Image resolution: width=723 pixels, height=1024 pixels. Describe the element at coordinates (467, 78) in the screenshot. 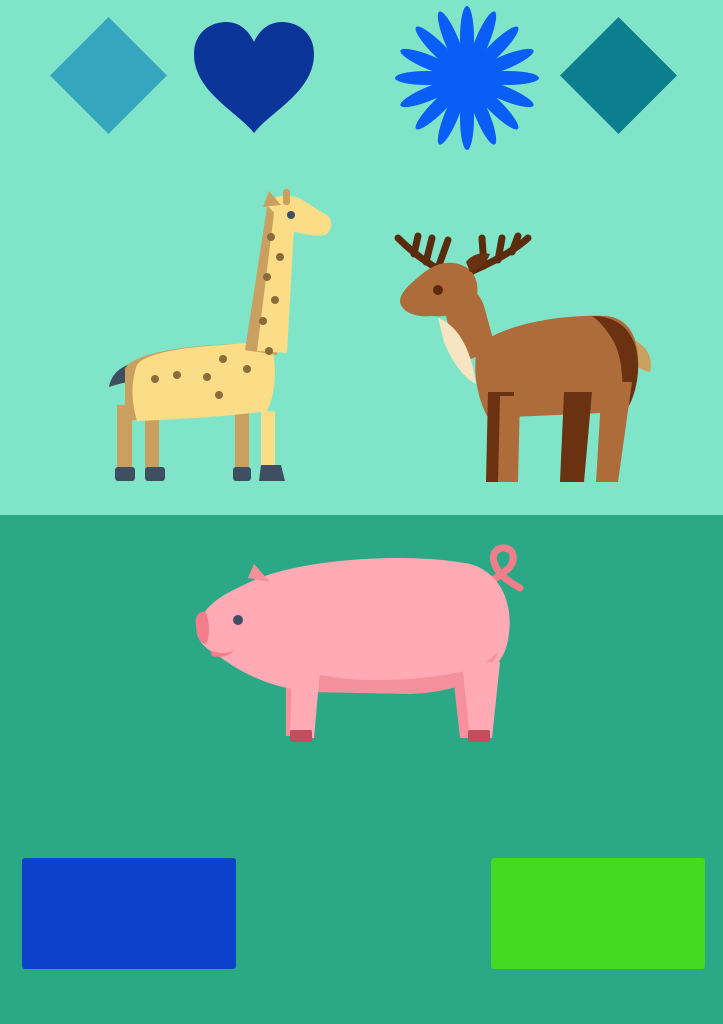

I see `flower-icon` at that location.